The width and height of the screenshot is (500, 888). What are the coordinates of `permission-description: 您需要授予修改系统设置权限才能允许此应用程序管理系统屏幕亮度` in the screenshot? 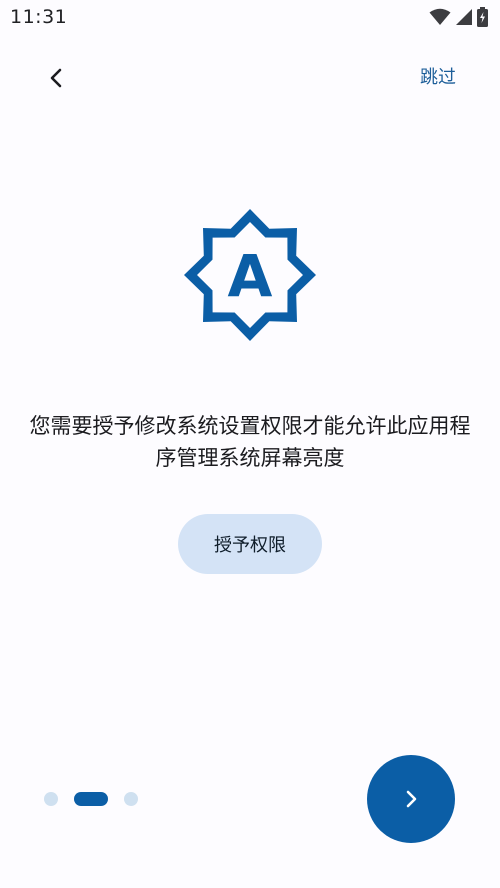 It's located at (250, 442).